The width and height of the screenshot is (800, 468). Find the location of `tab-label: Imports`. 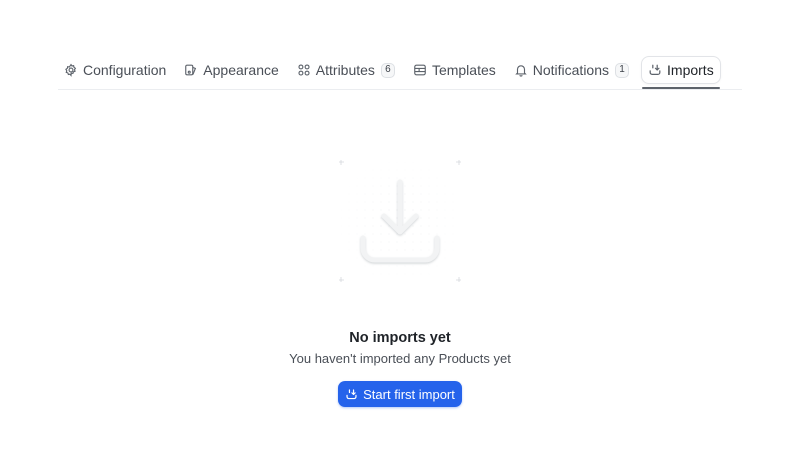

tab-label: Imports is located at coordinates (690, 70).